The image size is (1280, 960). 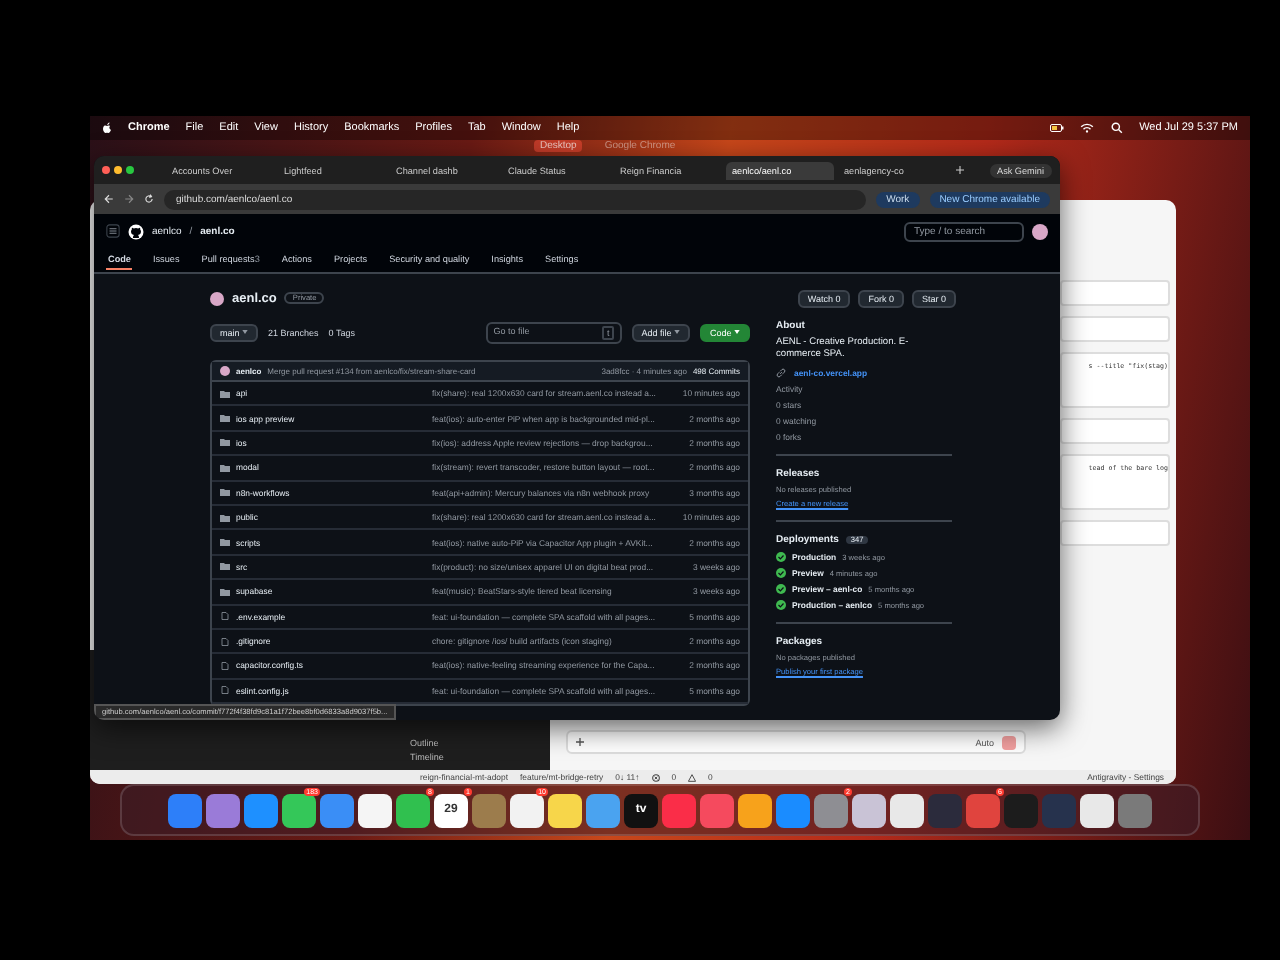 What do you see at coordinates (1116, 128) in the screenshot?
I see `search-icon` at bounding box center [1116, 128].